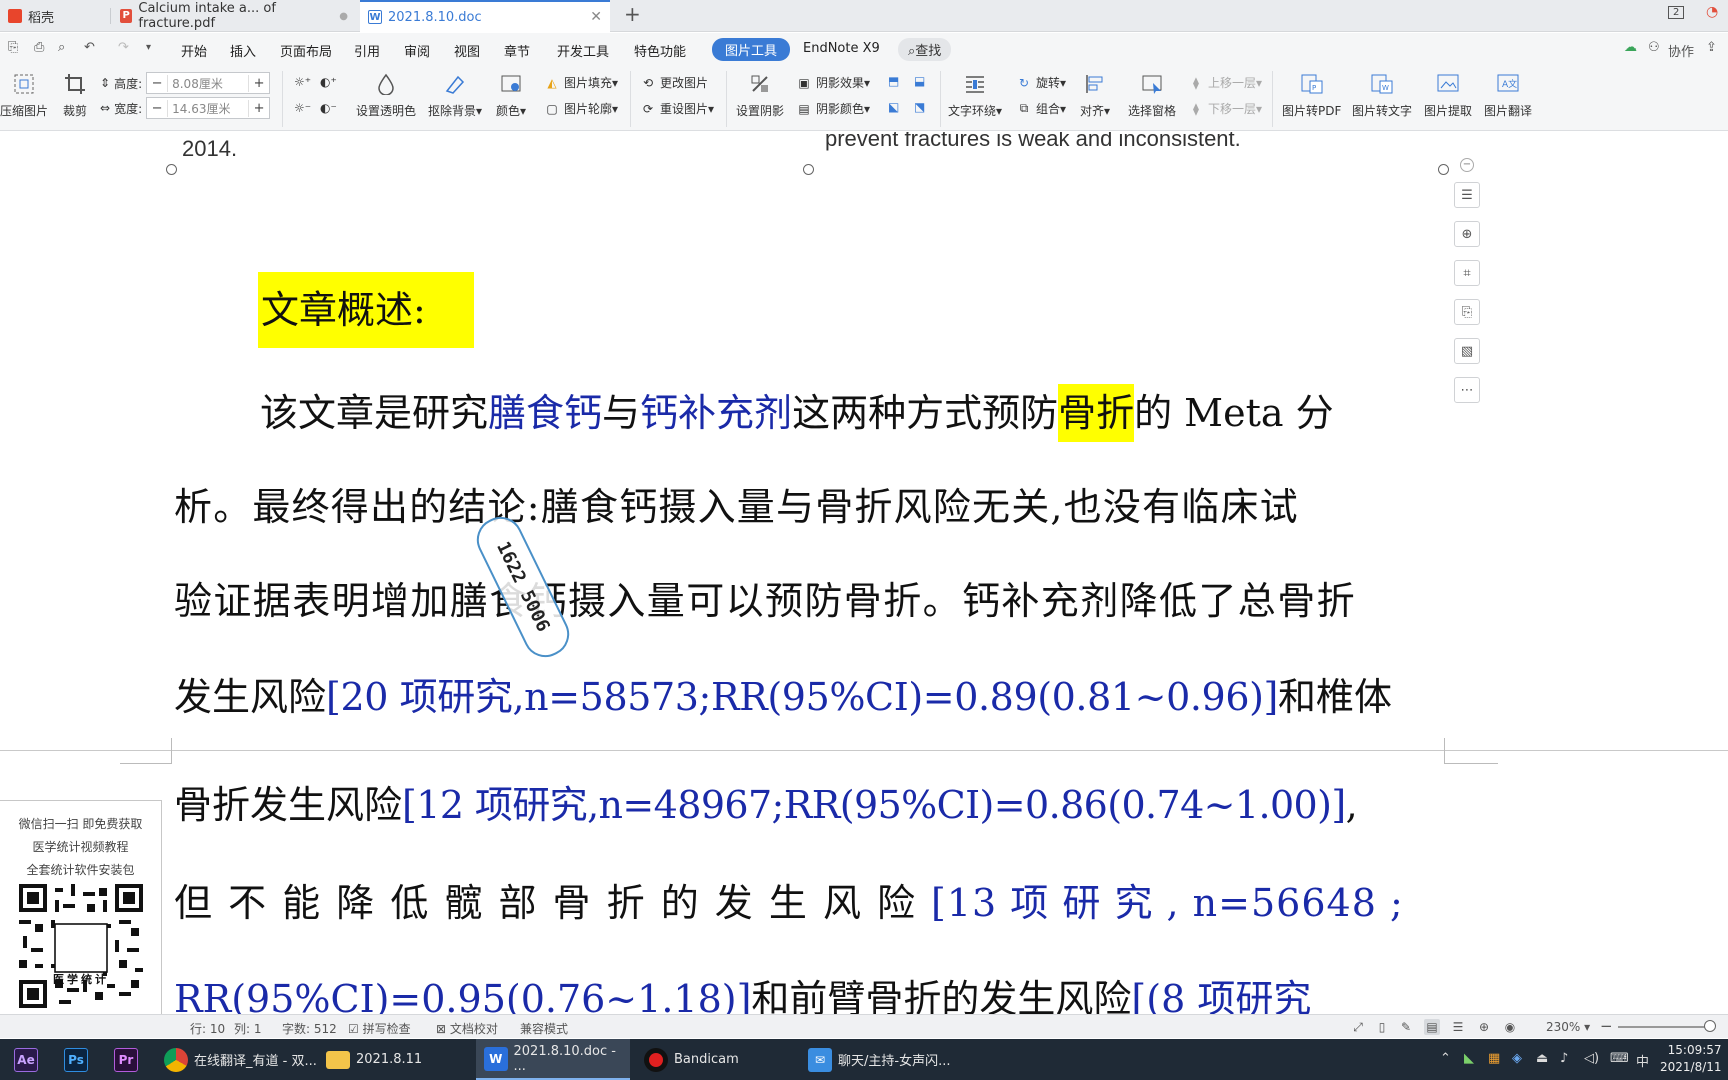 This screenshot has height=1080, width=1728. What do you see at coordinates (259, 83) in the screenshot?
I see `height-plus-button: +` at bounding box center [259, 83].